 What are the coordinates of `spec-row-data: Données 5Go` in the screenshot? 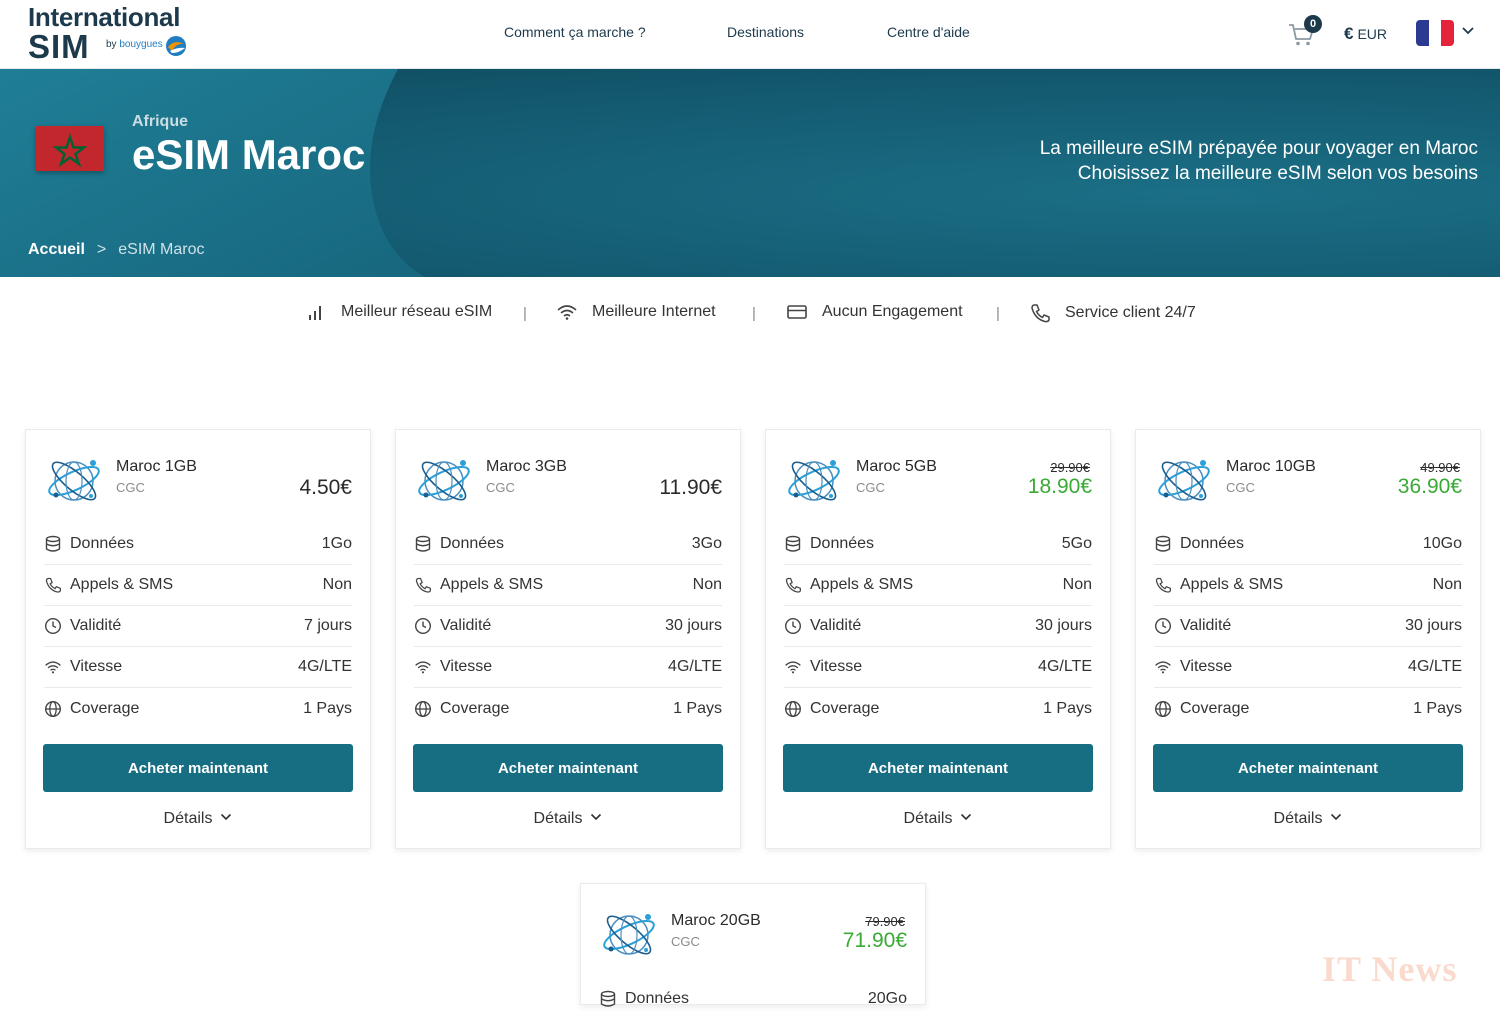 It's located at (938, 544).